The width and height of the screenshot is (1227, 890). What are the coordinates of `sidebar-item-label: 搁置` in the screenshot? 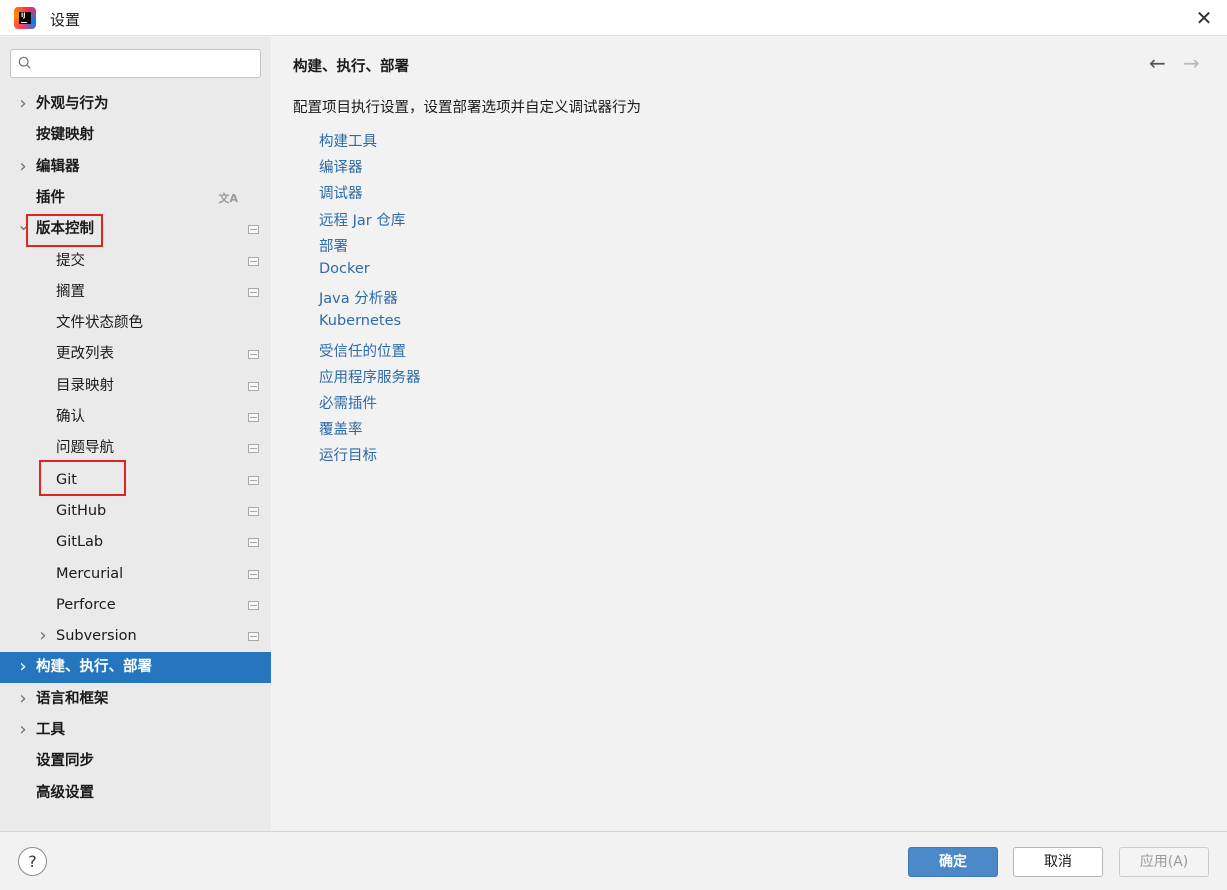 It's located at (70, 291).